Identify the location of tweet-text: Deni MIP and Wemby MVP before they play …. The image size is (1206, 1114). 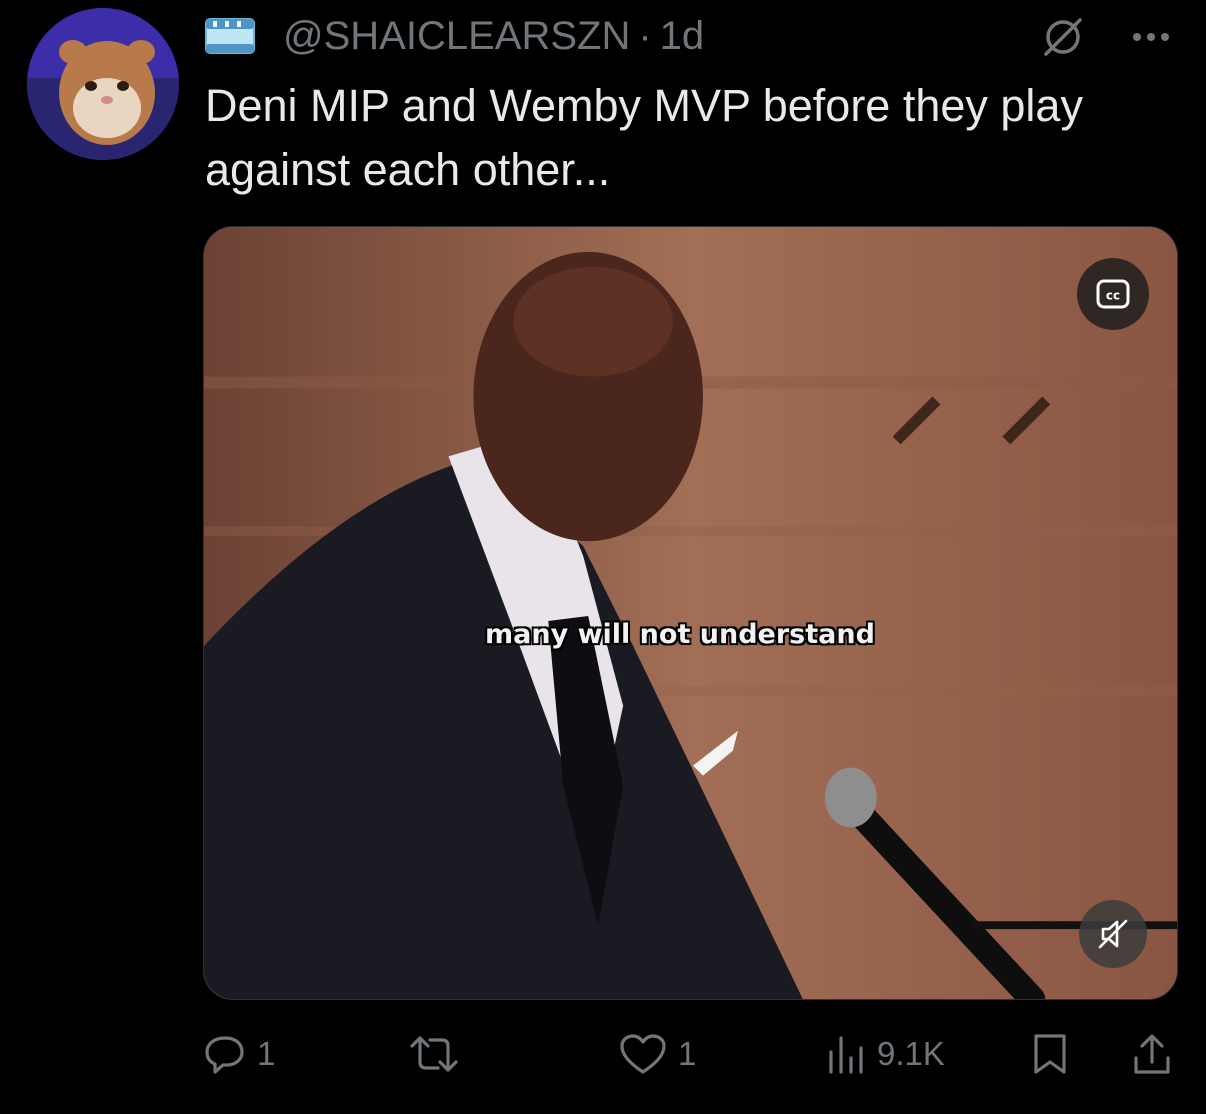
(644, 137).